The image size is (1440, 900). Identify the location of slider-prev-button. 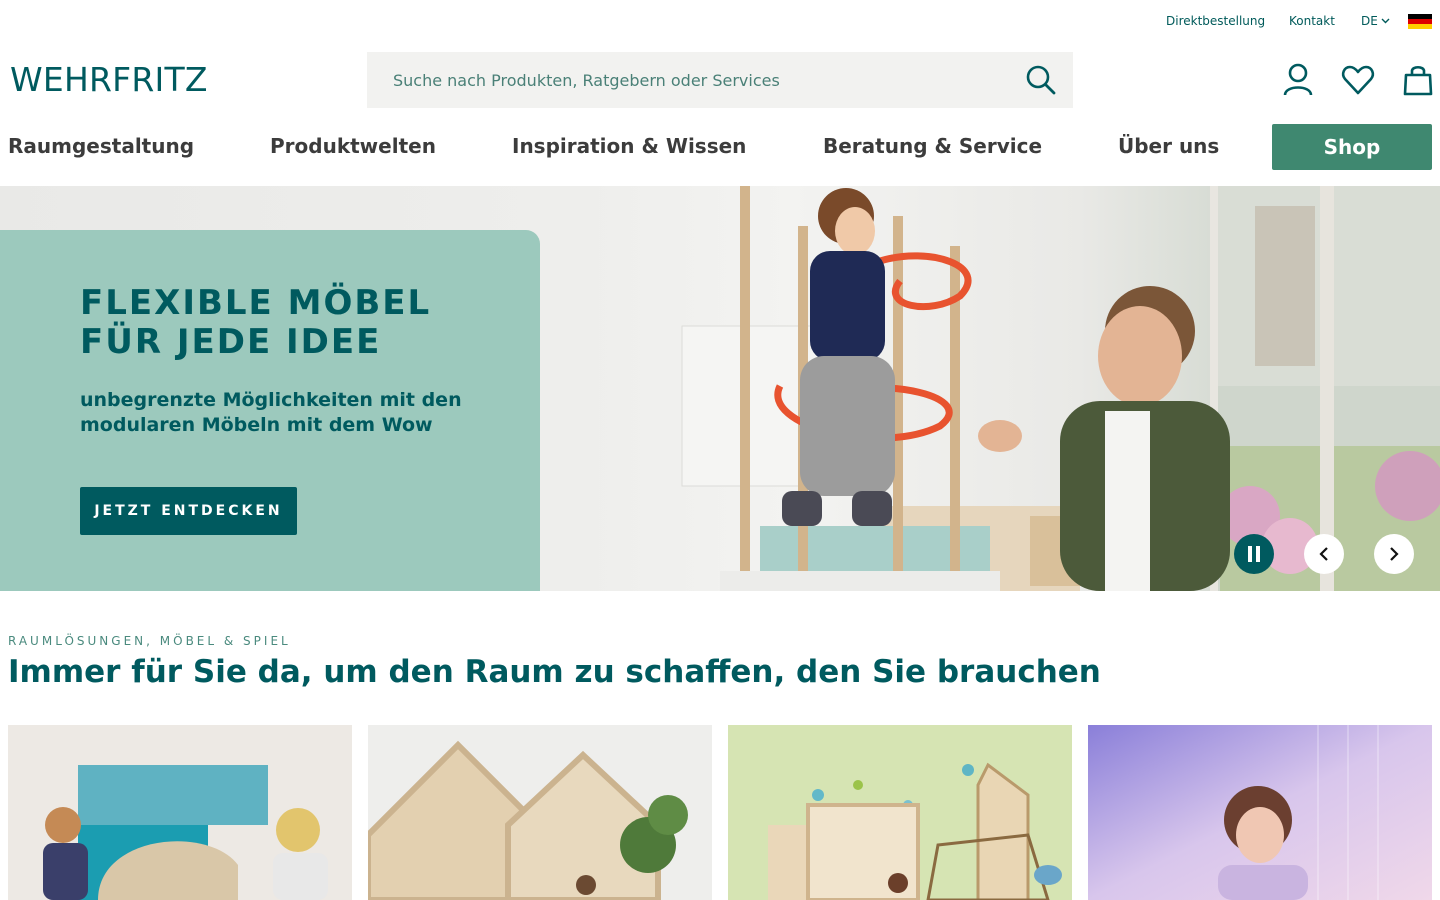
(1324, 554).